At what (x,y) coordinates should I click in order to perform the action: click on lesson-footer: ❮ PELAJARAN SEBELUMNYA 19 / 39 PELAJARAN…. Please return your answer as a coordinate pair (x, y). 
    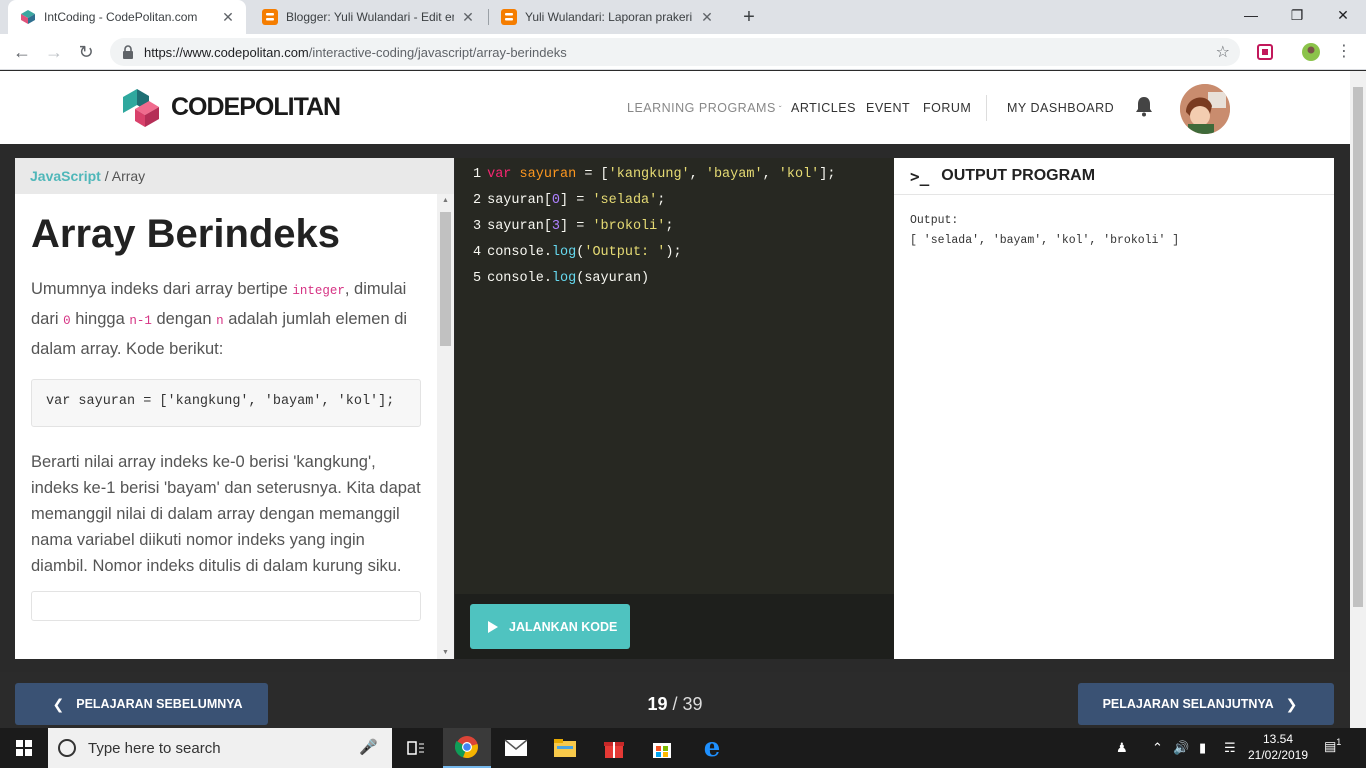
    Looking at the image, I should click on (675, 700).